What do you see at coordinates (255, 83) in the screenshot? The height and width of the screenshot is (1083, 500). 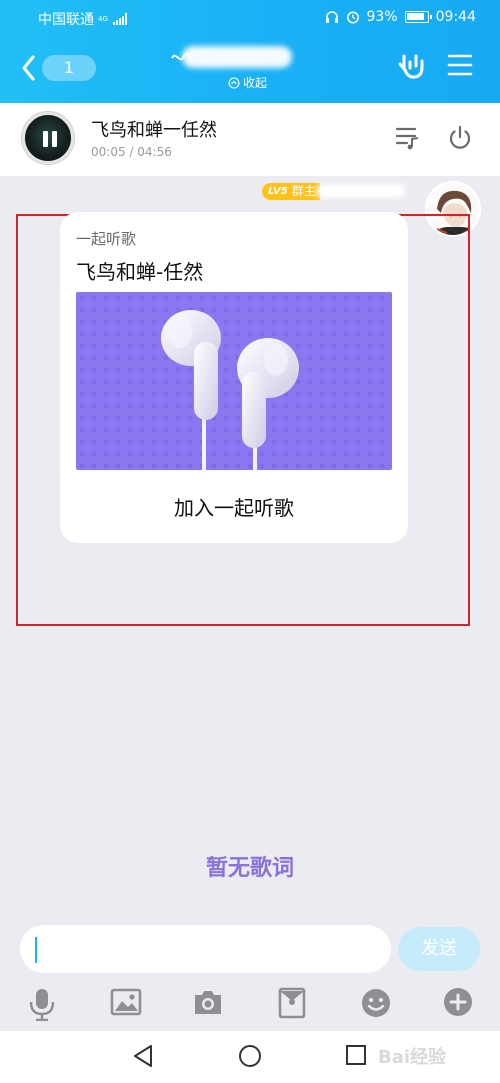 I see `collapse-label: 收起` at bounding box center [255, 83].